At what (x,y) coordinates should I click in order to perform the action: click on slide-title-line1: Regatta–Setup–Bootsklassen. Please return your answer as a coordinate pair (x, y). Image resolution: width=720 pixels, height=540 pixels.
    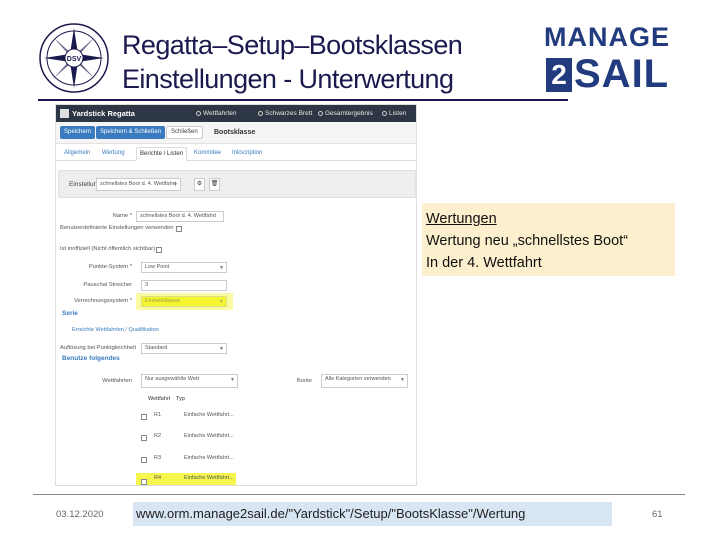
    Looking at the image, I should click on (292, 45).